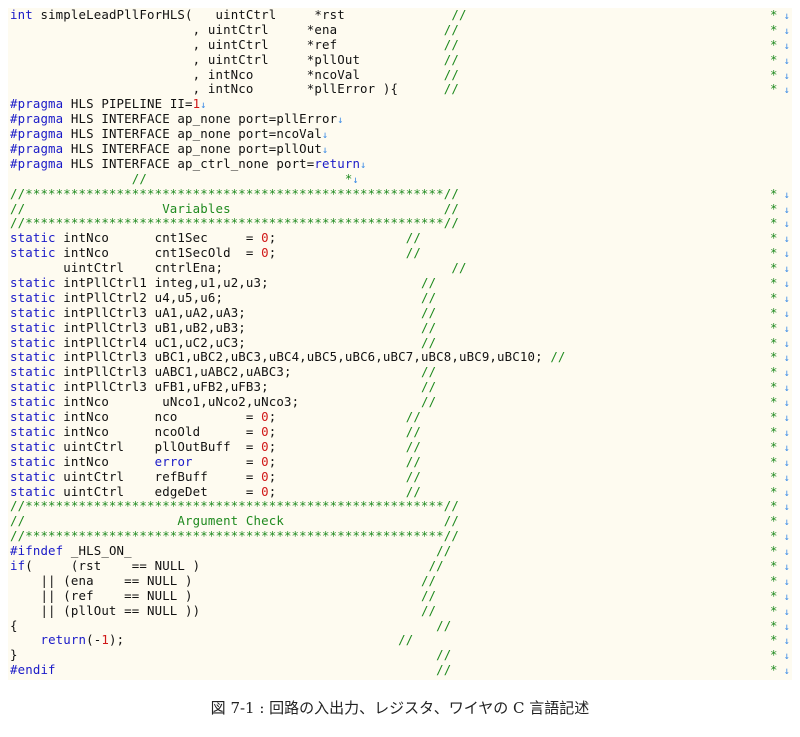  I want to click on code-line: static uintCtrl edgeDet = 0; // * ↓, so click(401, 491).